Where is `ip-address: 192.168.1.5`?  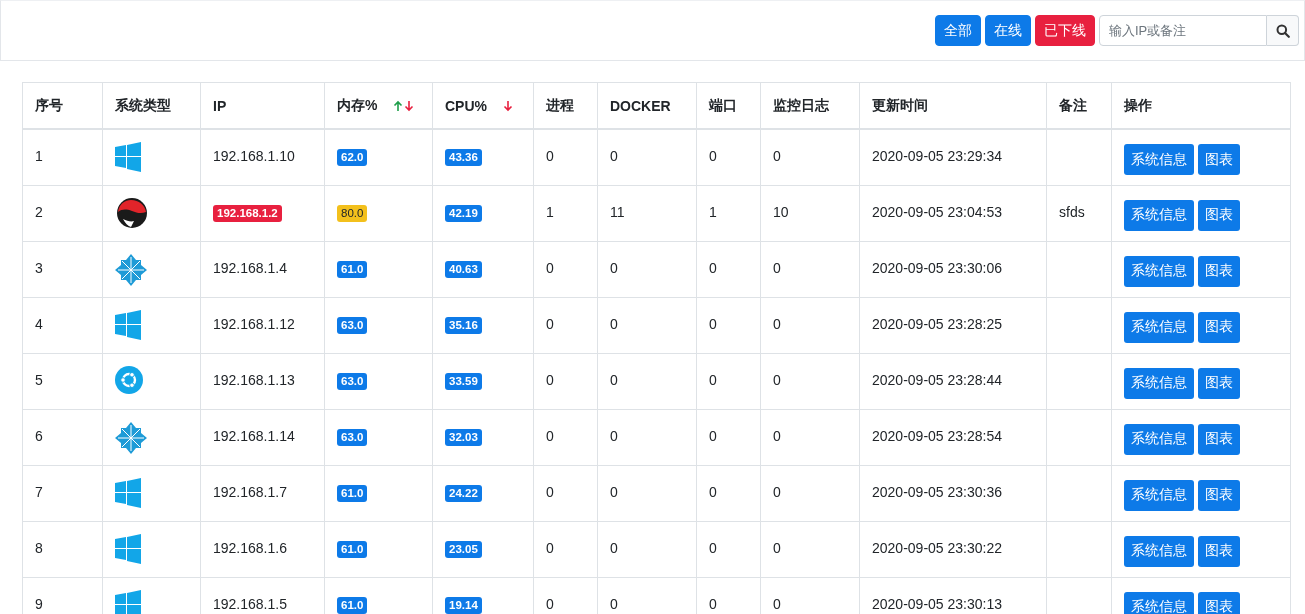
ip-address: 192.168.1.5 is located at coordinates (250, 603).